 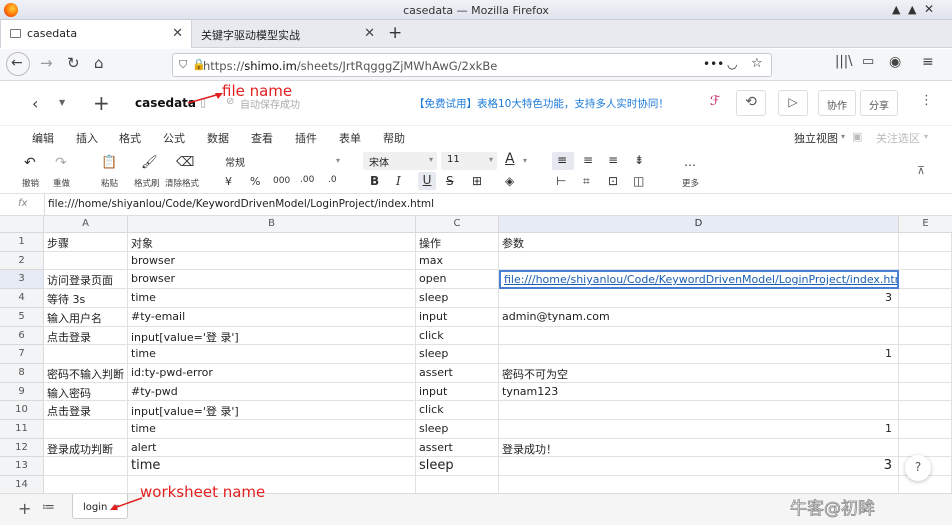 What do you see at coordinates (457, 336) in the screenshot?
I see `cell-c6: click` at bounding box center [457, 336].